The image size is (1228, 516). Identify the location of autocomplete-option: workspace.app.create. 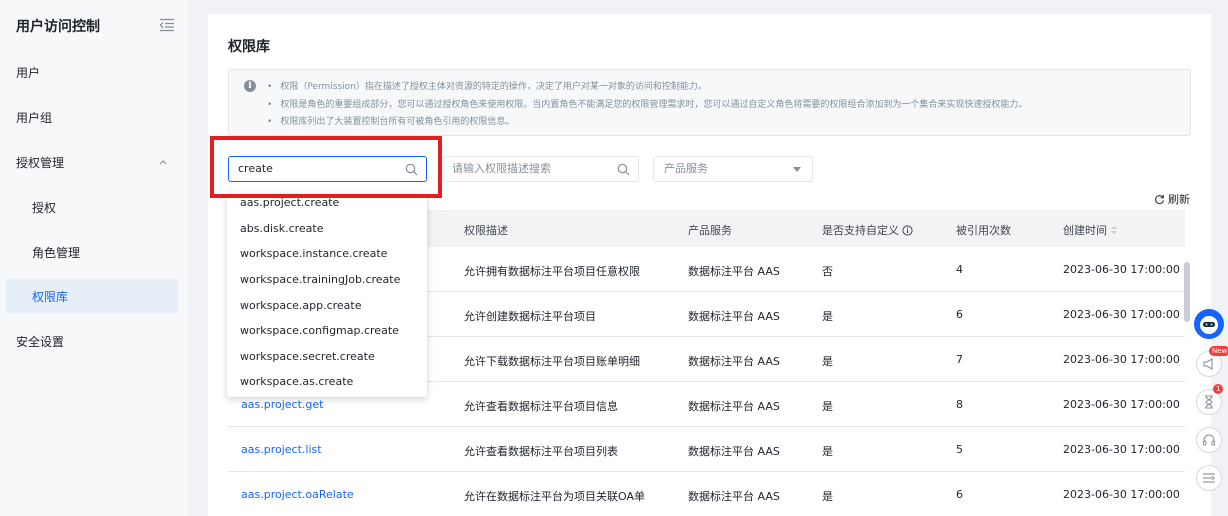
(301, 305).